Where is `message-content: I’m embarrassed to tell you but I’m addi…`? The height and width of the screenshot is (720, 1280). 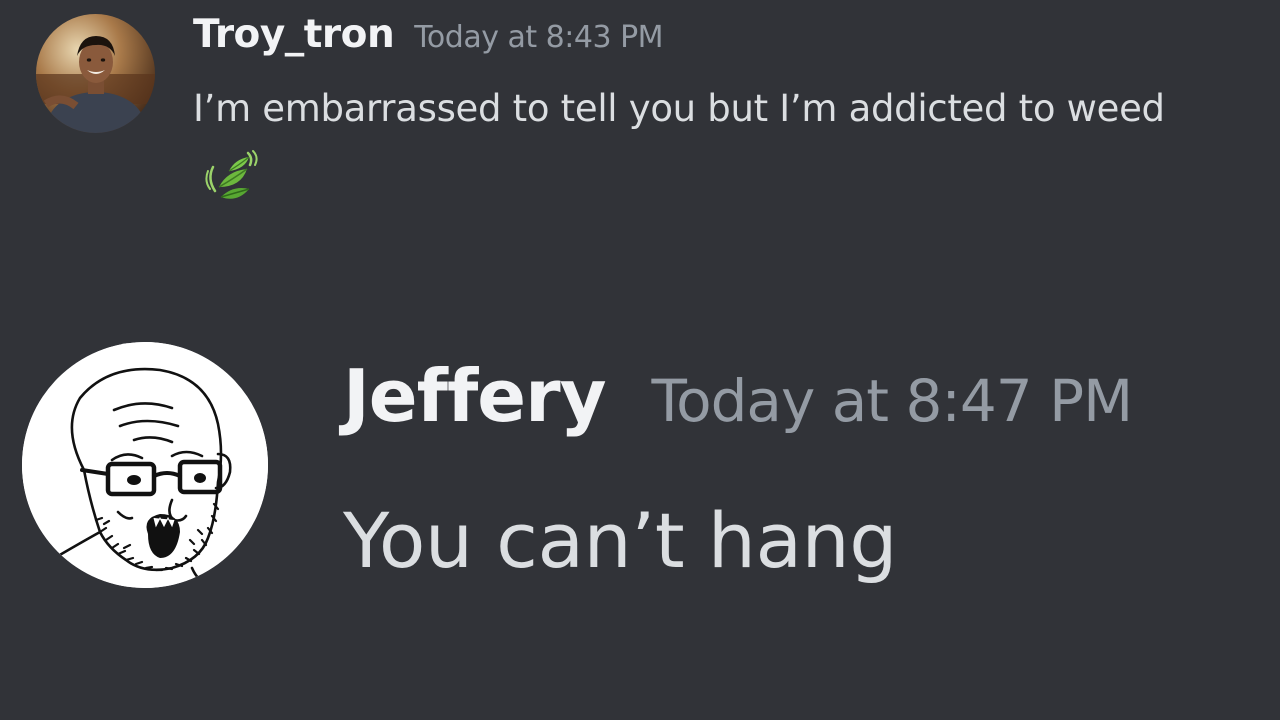
message-content: I’m embarrassed to tell you but I’m addi… is located at coordinates (683, 144).